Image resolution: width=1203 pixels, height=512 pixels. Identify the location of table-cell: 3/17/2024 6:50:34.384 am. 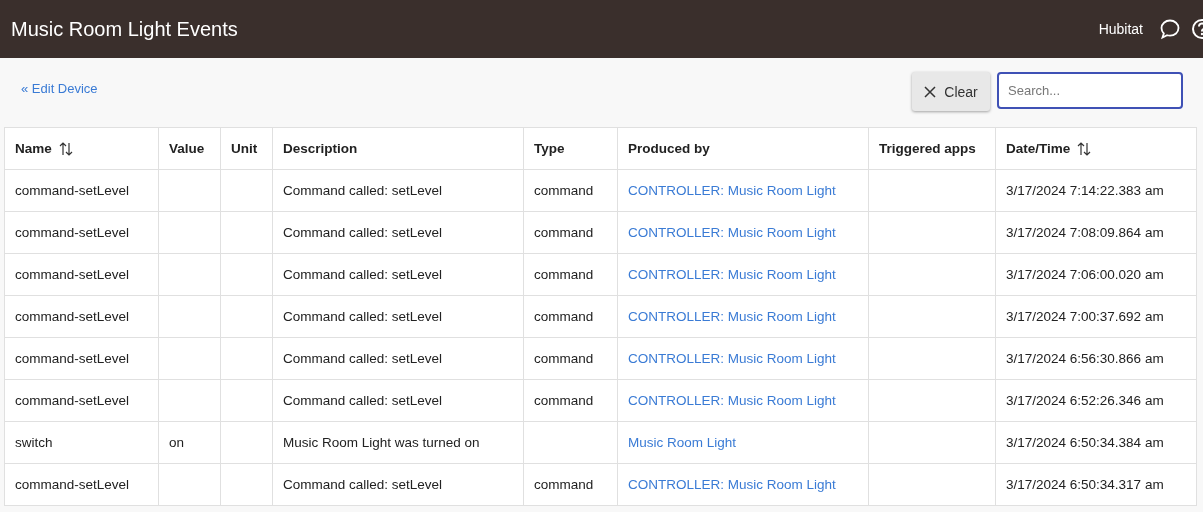
(1096, 442).